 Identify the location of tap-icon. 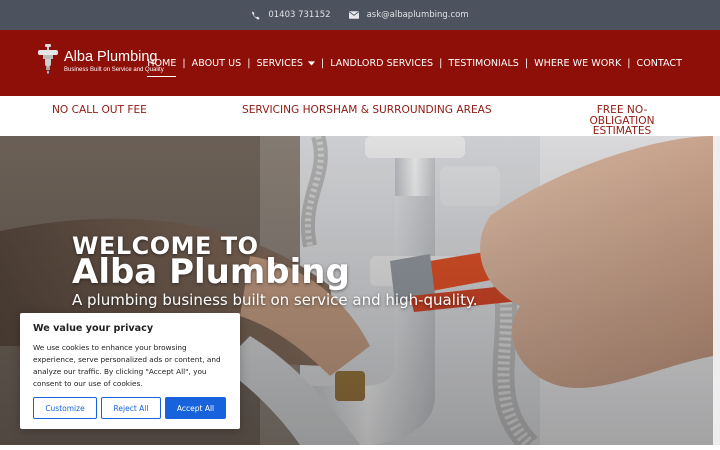
(48, 61).